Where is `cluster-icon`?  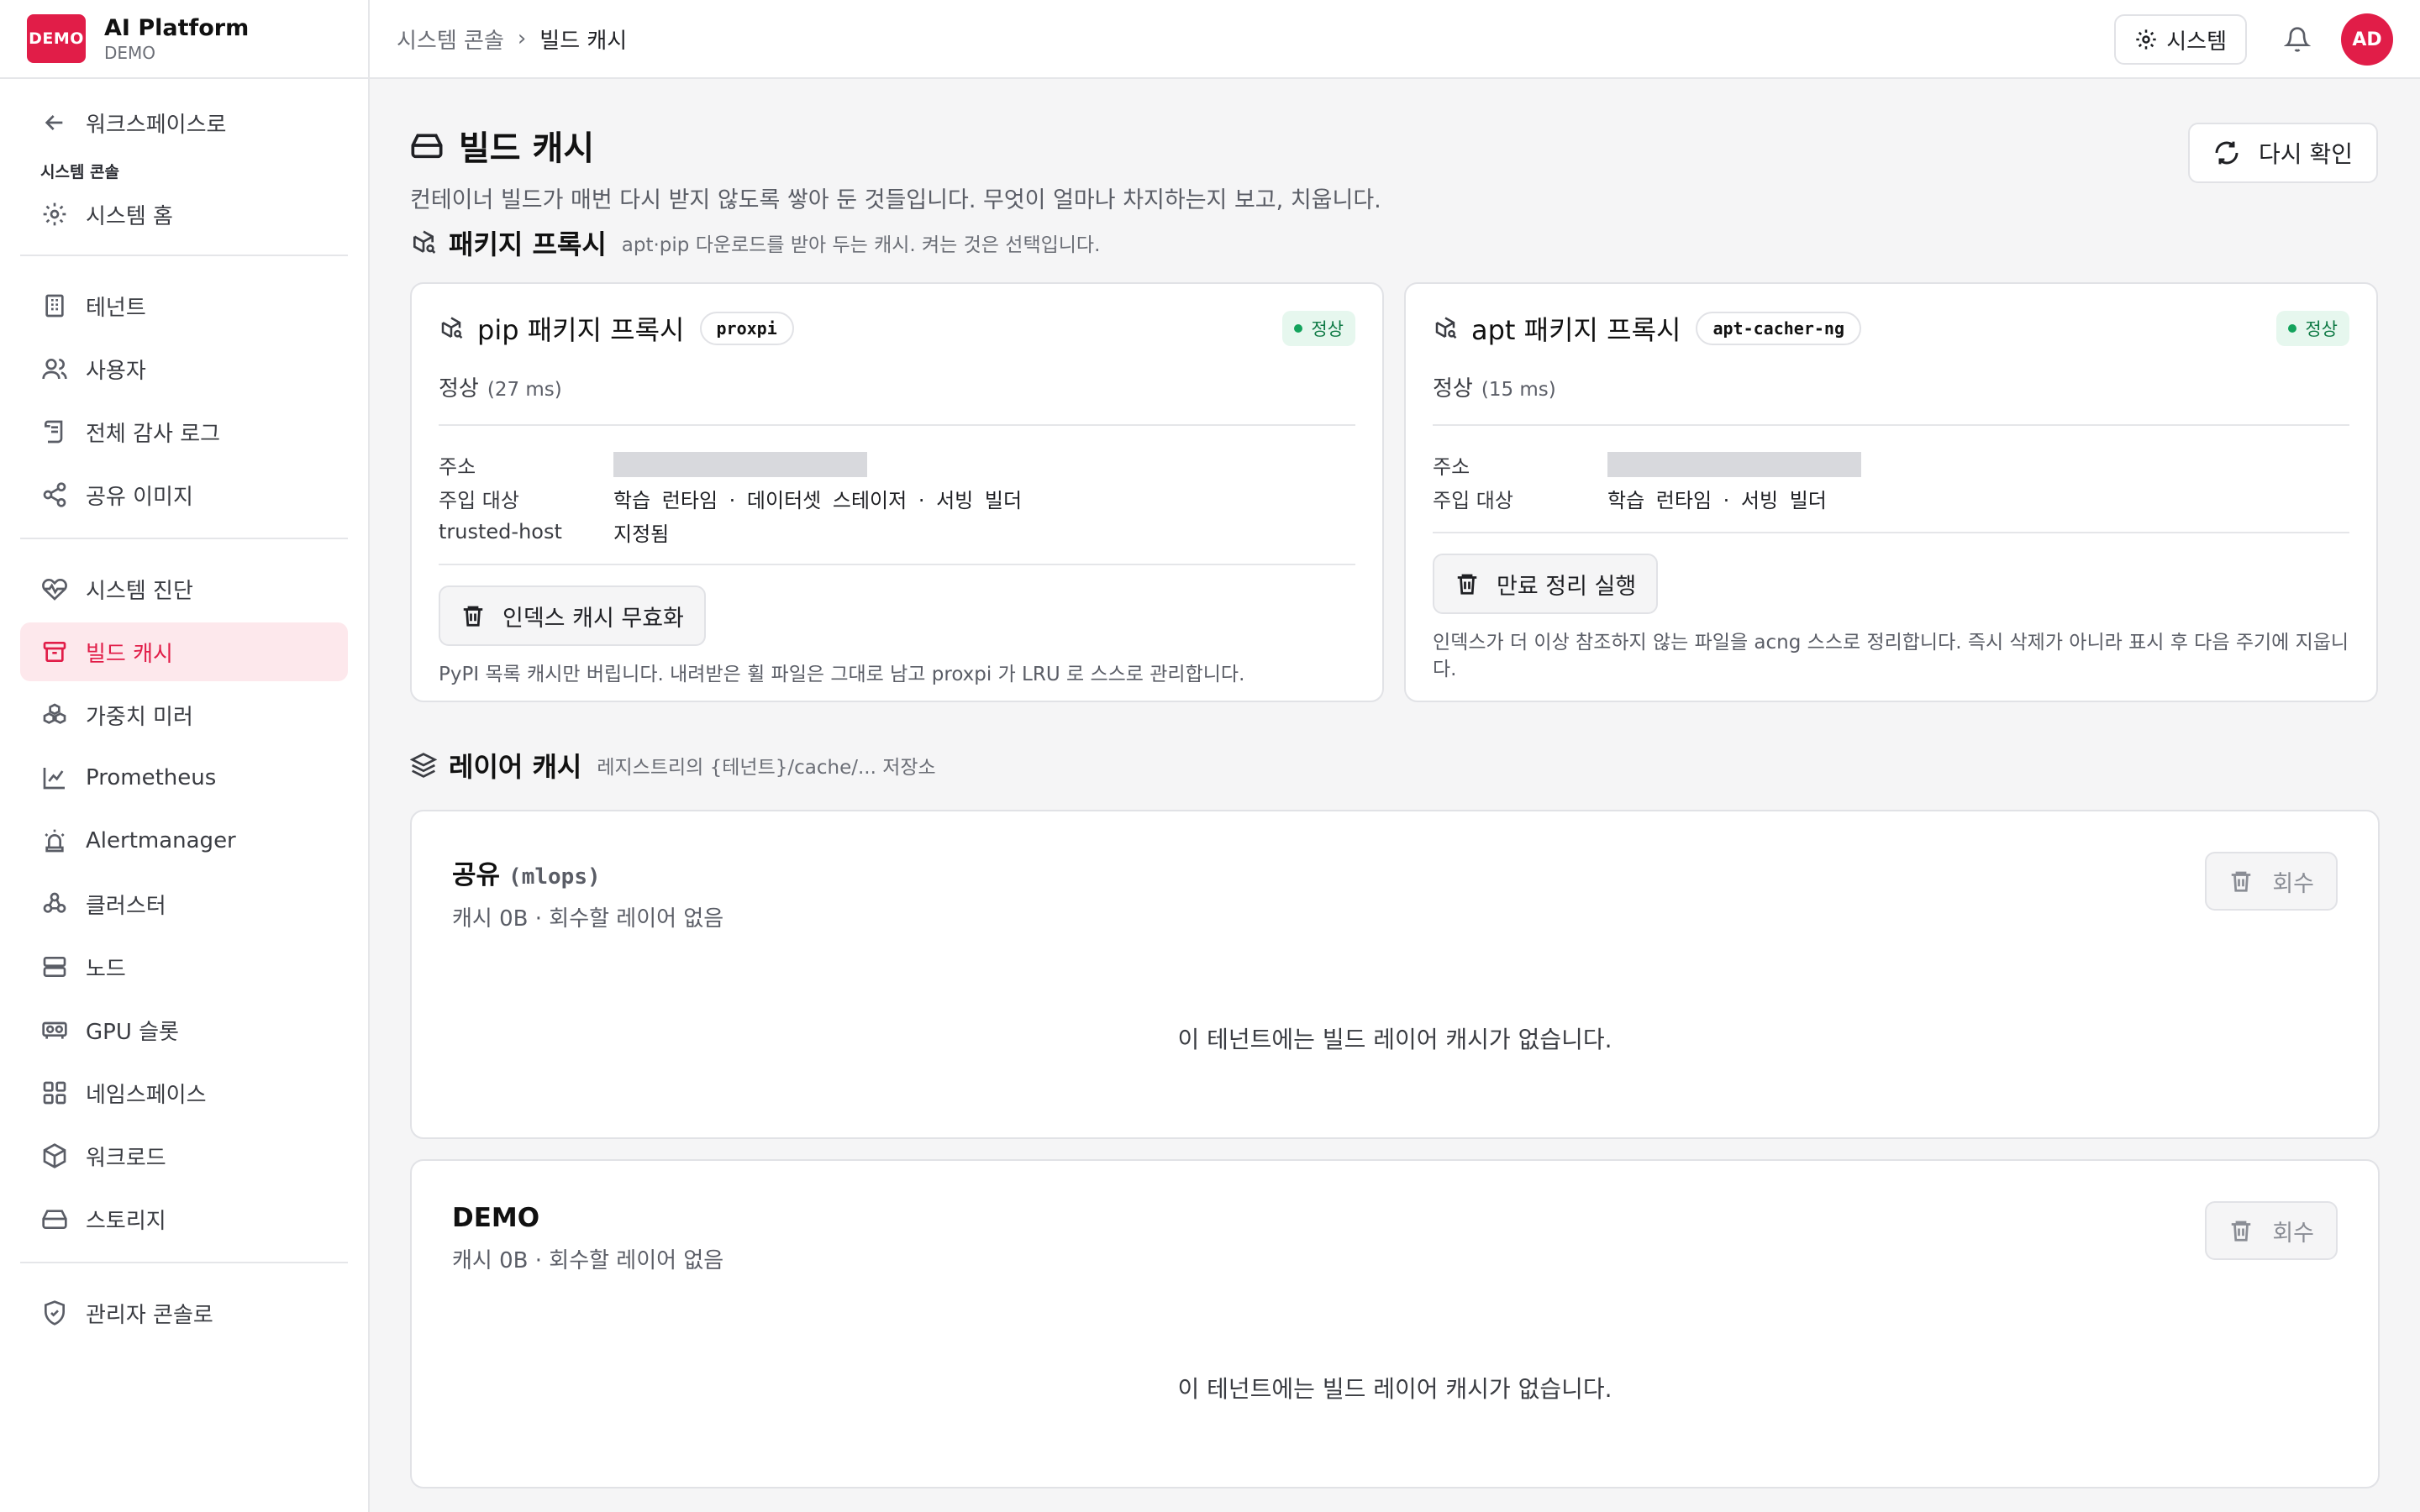
cluster-icon is located at coordinates (54, 904).